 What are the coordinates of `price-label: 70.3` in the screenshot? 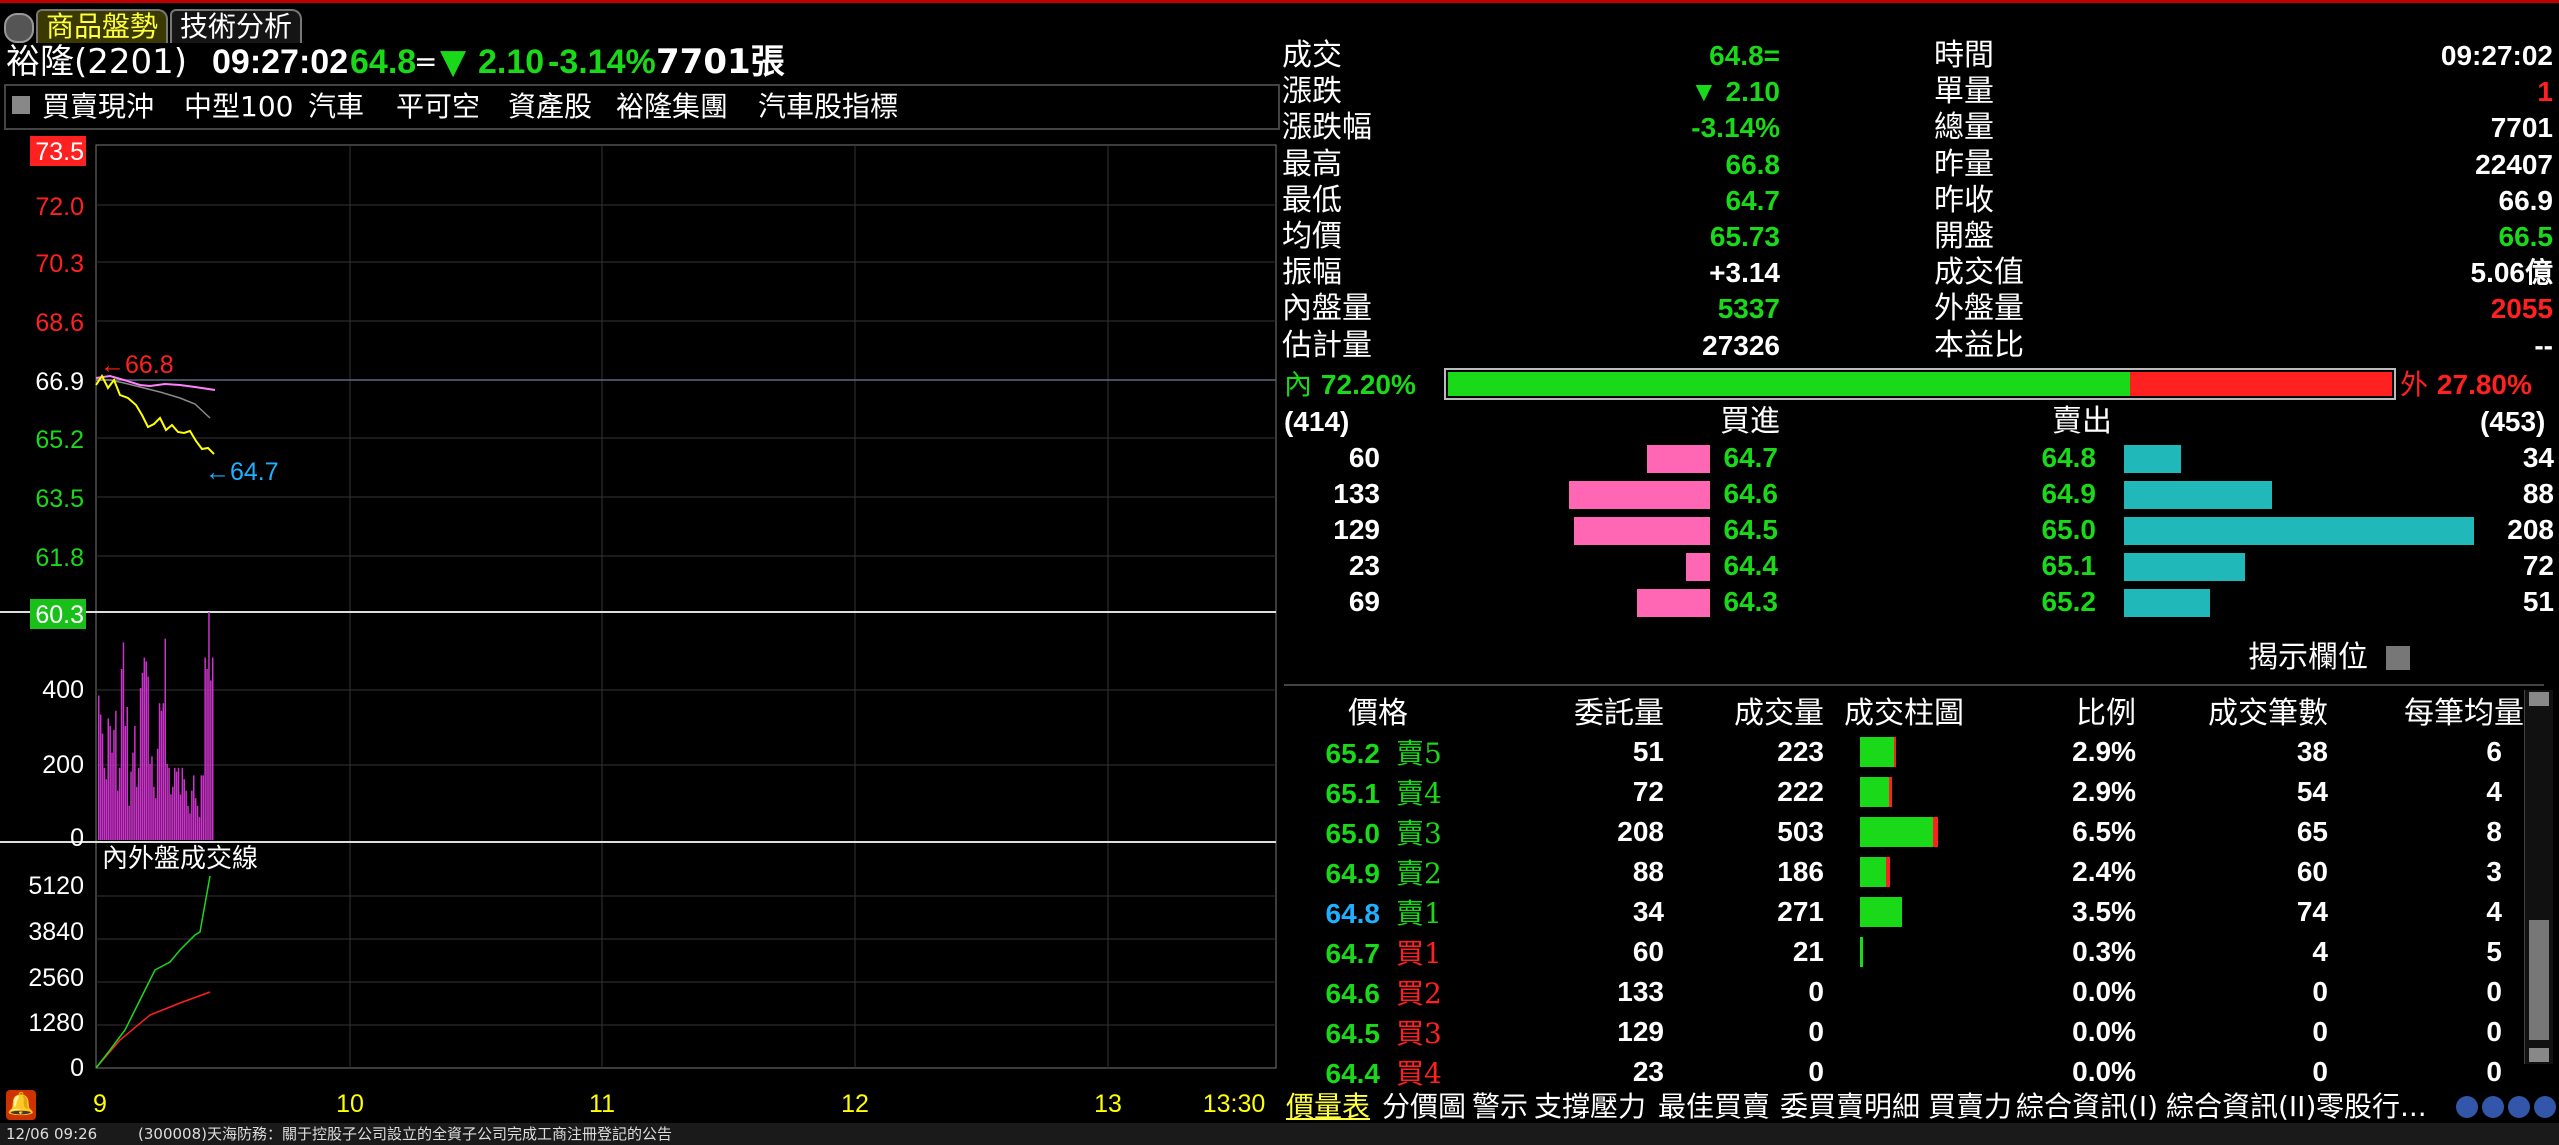 It's located at (59, 264).